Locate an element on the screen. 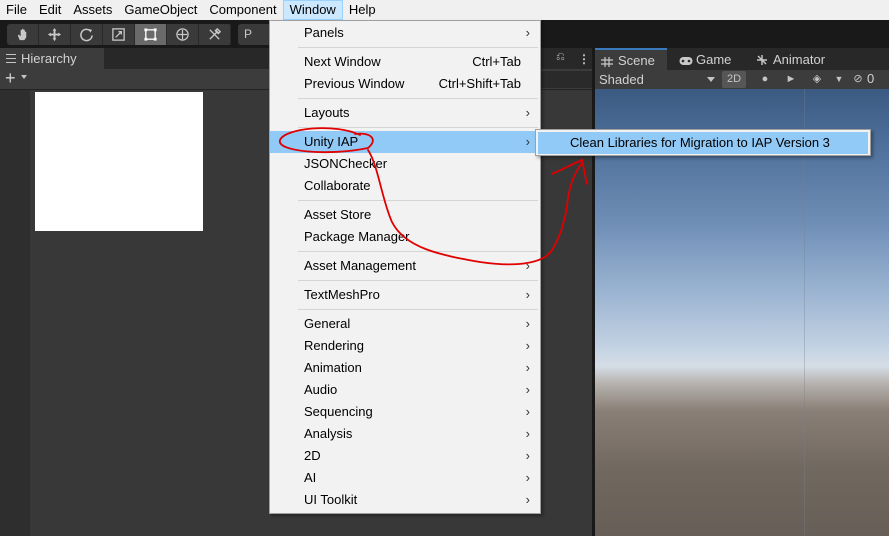  hierarchy-gutter is located at coordinates (15, 313).